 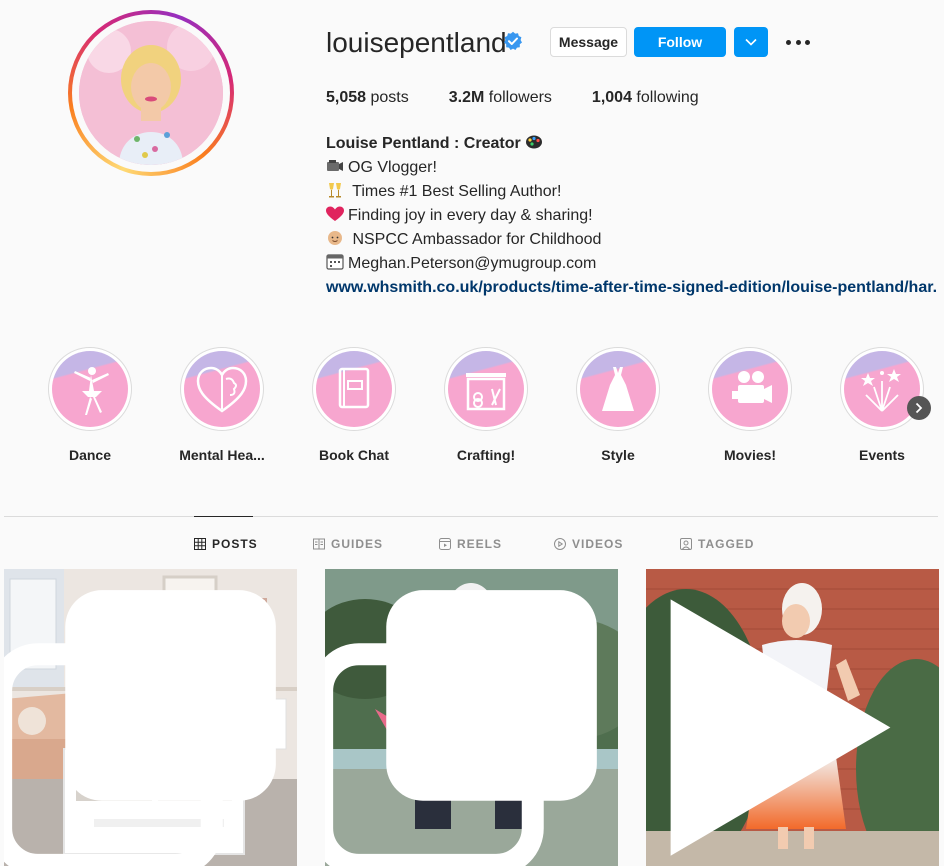 I want to click on highlight-dance: Dance, so click(x=90, y=405).